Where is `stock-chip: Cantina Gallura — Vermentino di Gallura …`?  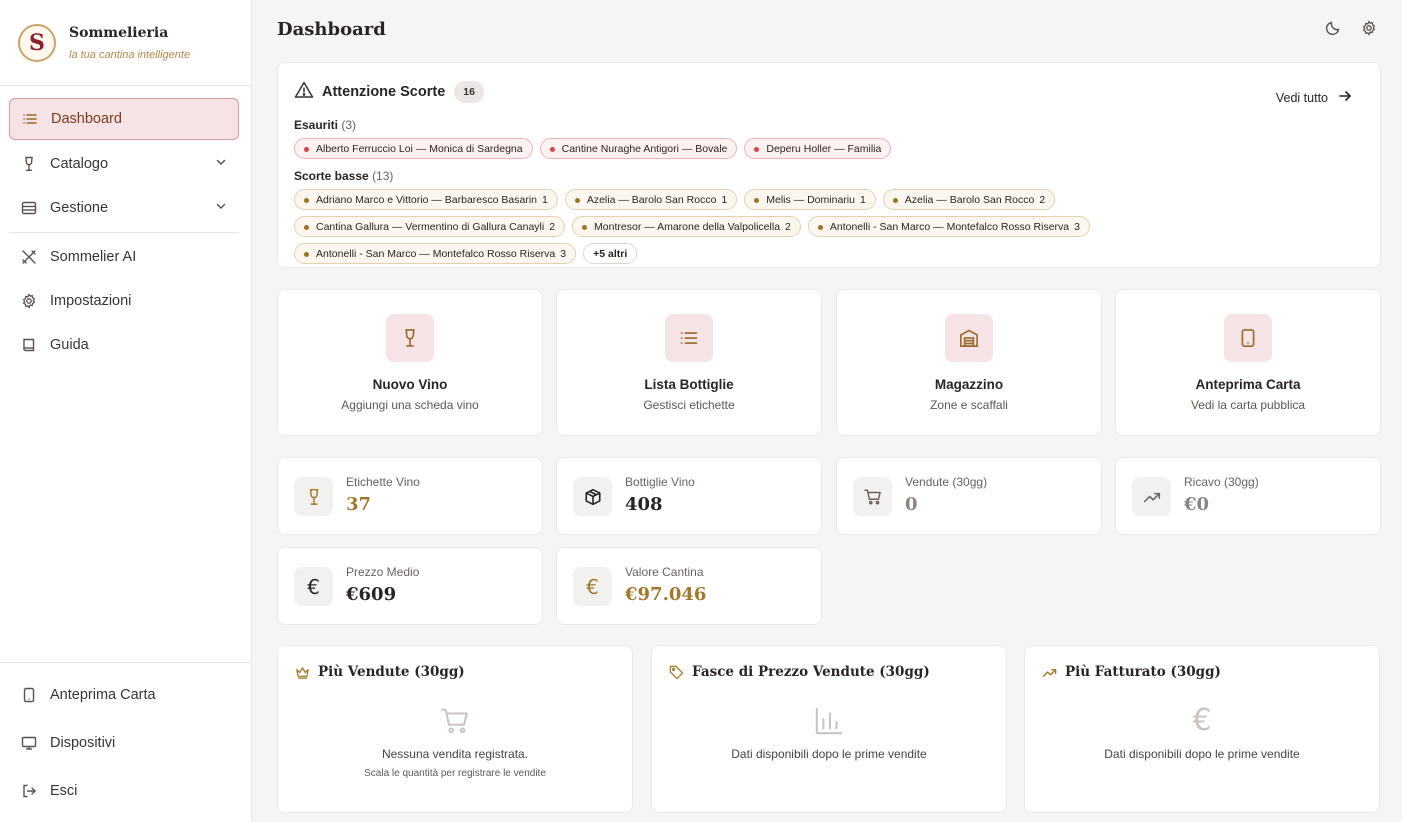
stock-chip: Cantina Gallura — Vermentino di Gallura … is located at coordinates (430, 226).